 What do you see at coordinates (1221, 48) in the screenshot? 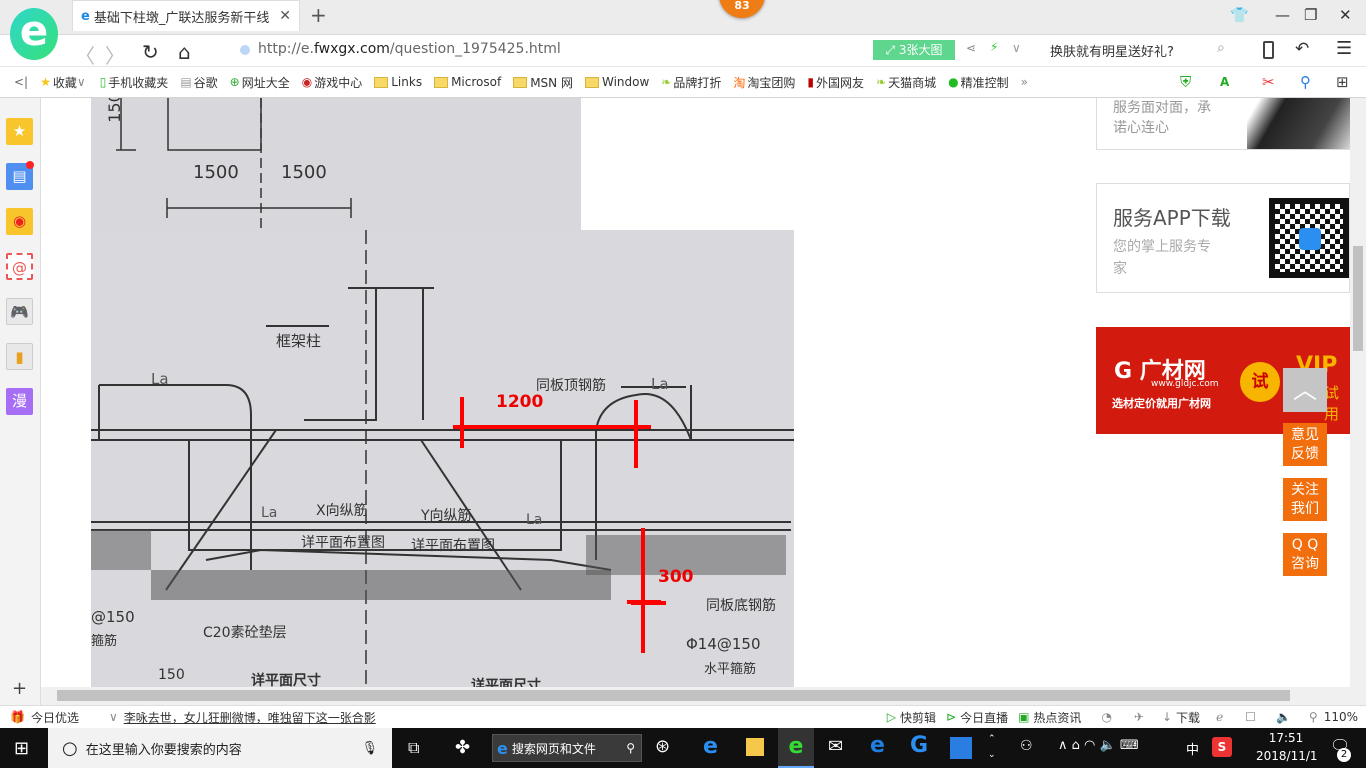
I see `search-icon: ⌕` at bounding box center [1221, 48].